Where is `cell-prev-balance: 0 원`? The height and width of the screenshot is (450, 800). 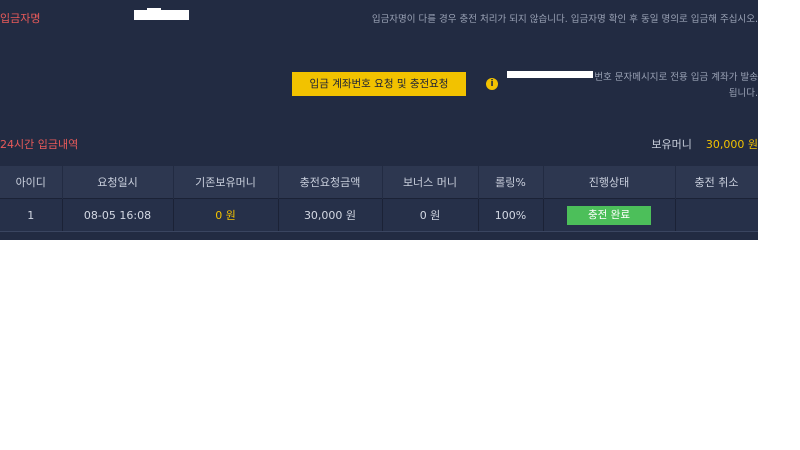 cell-prev-balance: 0 원 is located at coordinates (226, 214).